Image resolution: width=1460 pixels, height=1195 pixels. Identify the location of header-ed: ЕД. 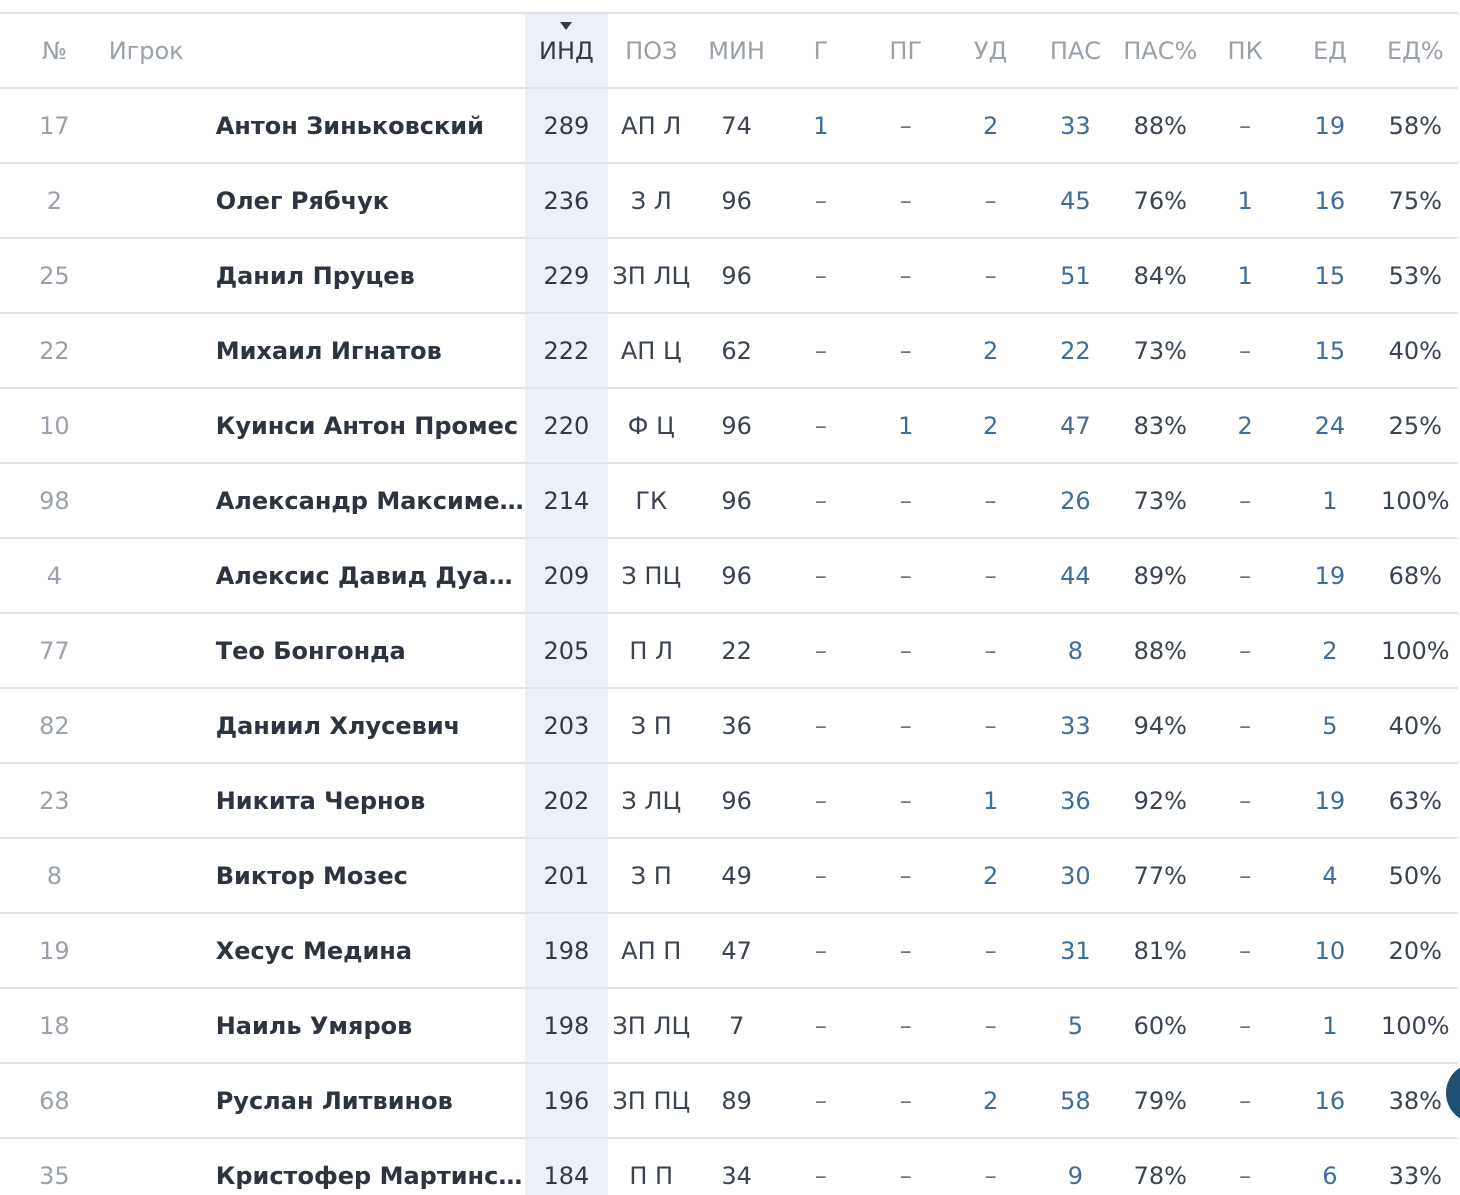
(1330, 51).